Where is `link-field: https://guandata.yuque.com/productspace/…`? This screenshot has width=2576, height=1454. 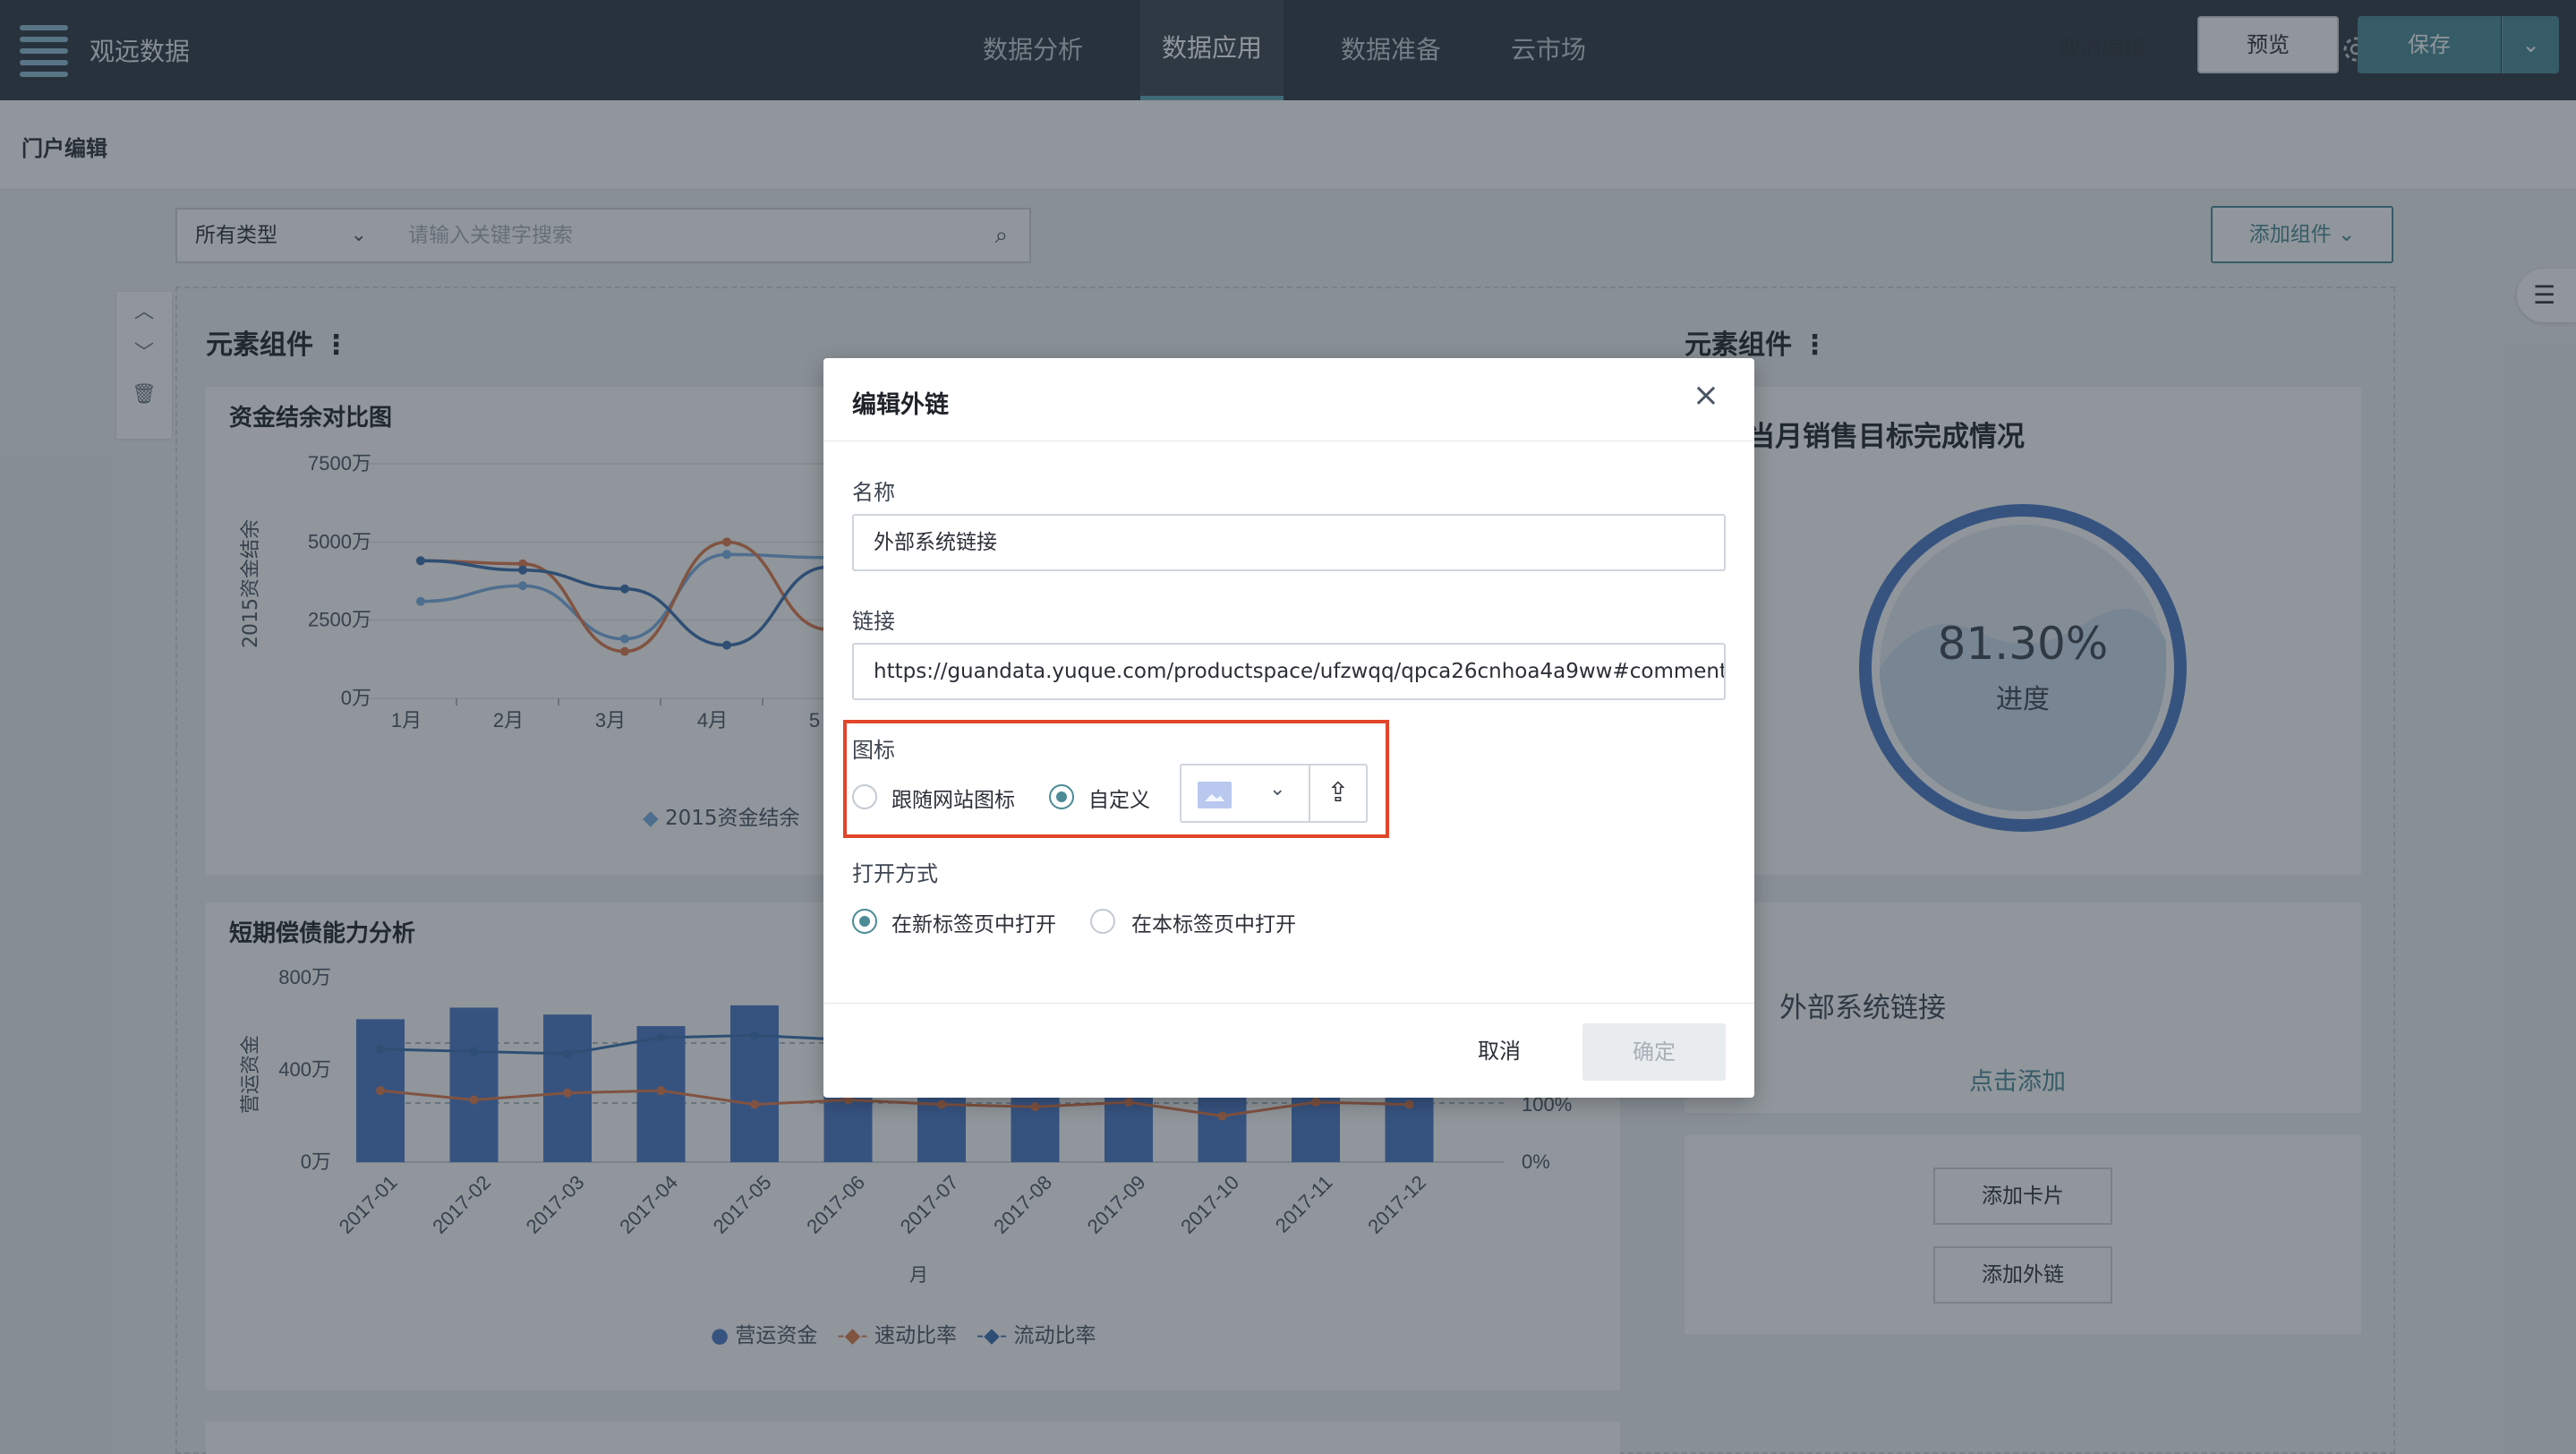
link-field: https://guandata.yuque.com/productspace/… is located at coordinates (1289, 671).